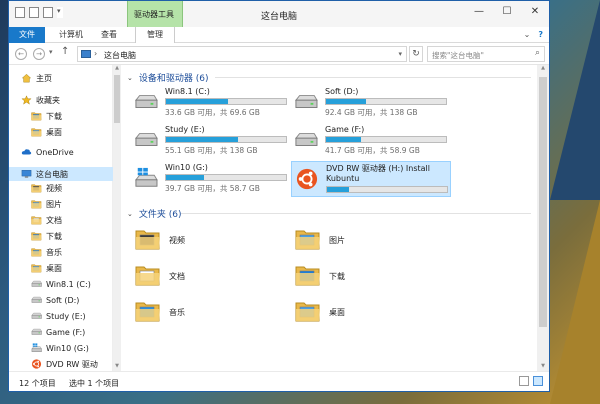 Image resolution: width=600 pixels, height=404 pixels. Describe the element at coordinates (186, 167) in the screenshot. I see `drive-name: Win10 (G:)` at that location.